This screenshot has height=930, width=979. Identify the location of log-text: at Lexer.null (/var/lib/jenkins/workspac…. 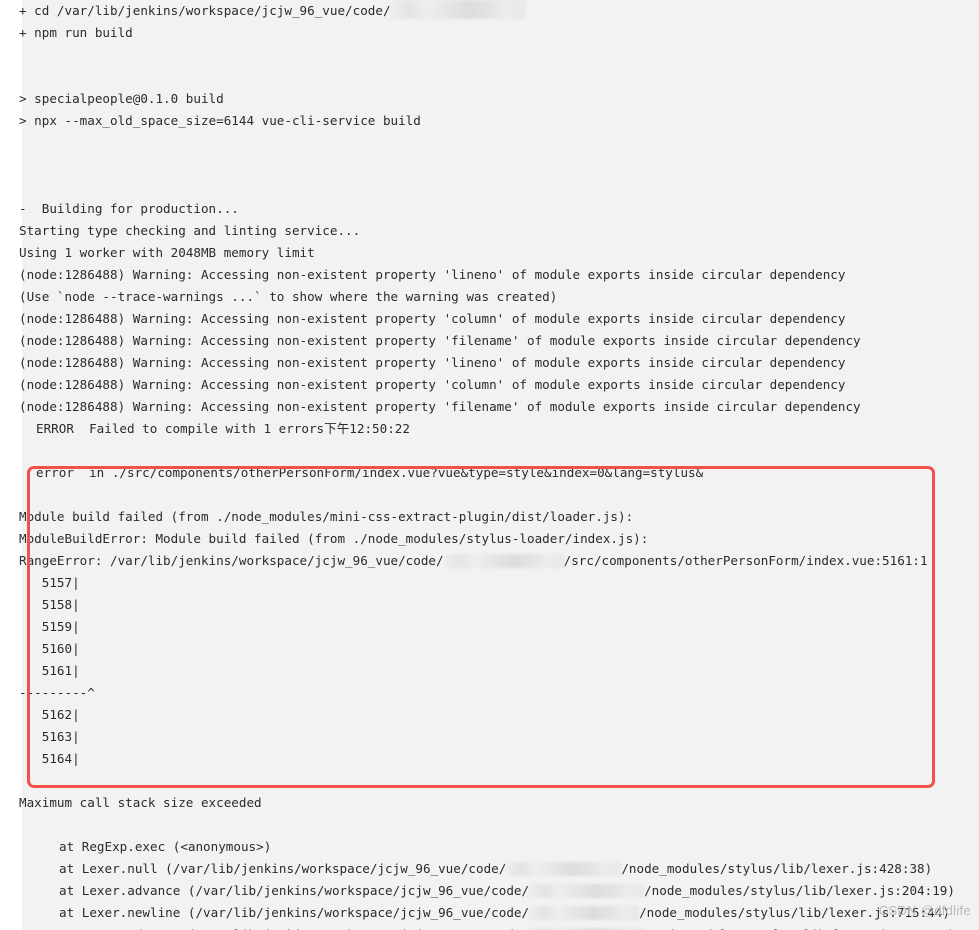
(283, 868).